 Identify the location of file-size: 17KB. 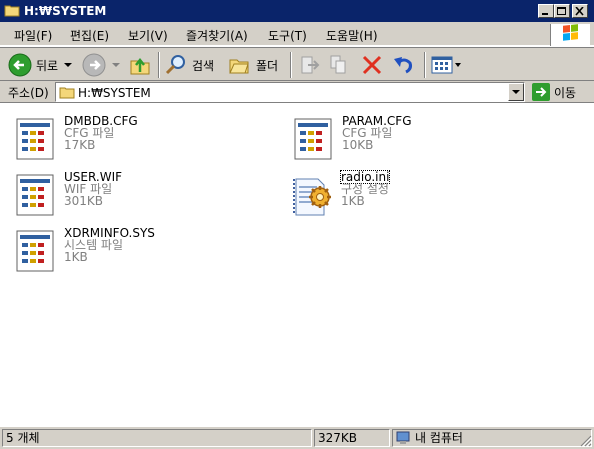
(80, 145).